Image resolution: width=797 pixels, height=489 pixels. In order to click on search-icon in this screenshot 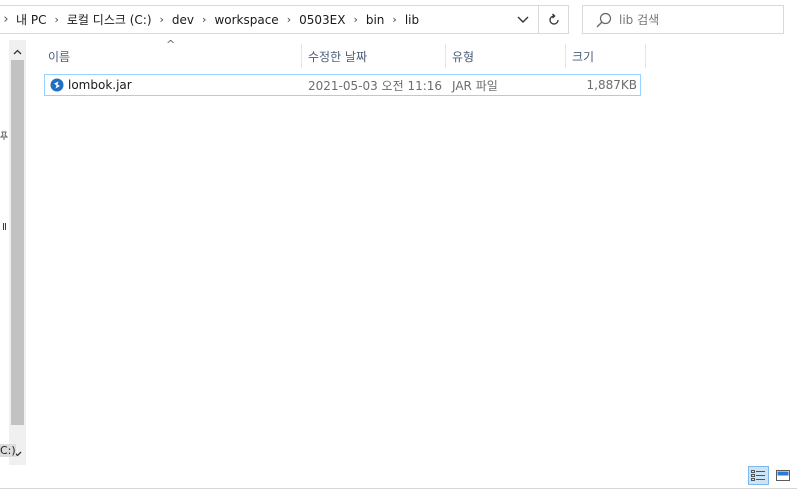, I will do `click(604, 19)`.